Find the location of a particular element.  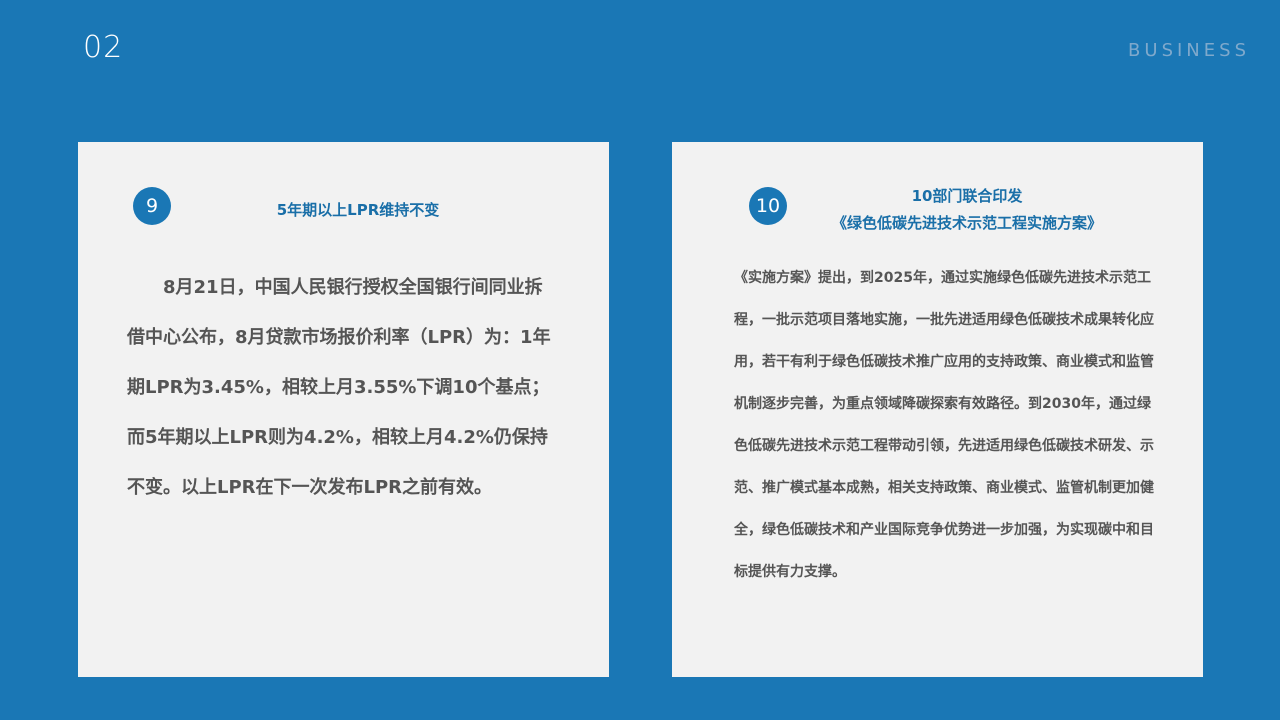

page-number: 02 is located at coordinates (103, 47).